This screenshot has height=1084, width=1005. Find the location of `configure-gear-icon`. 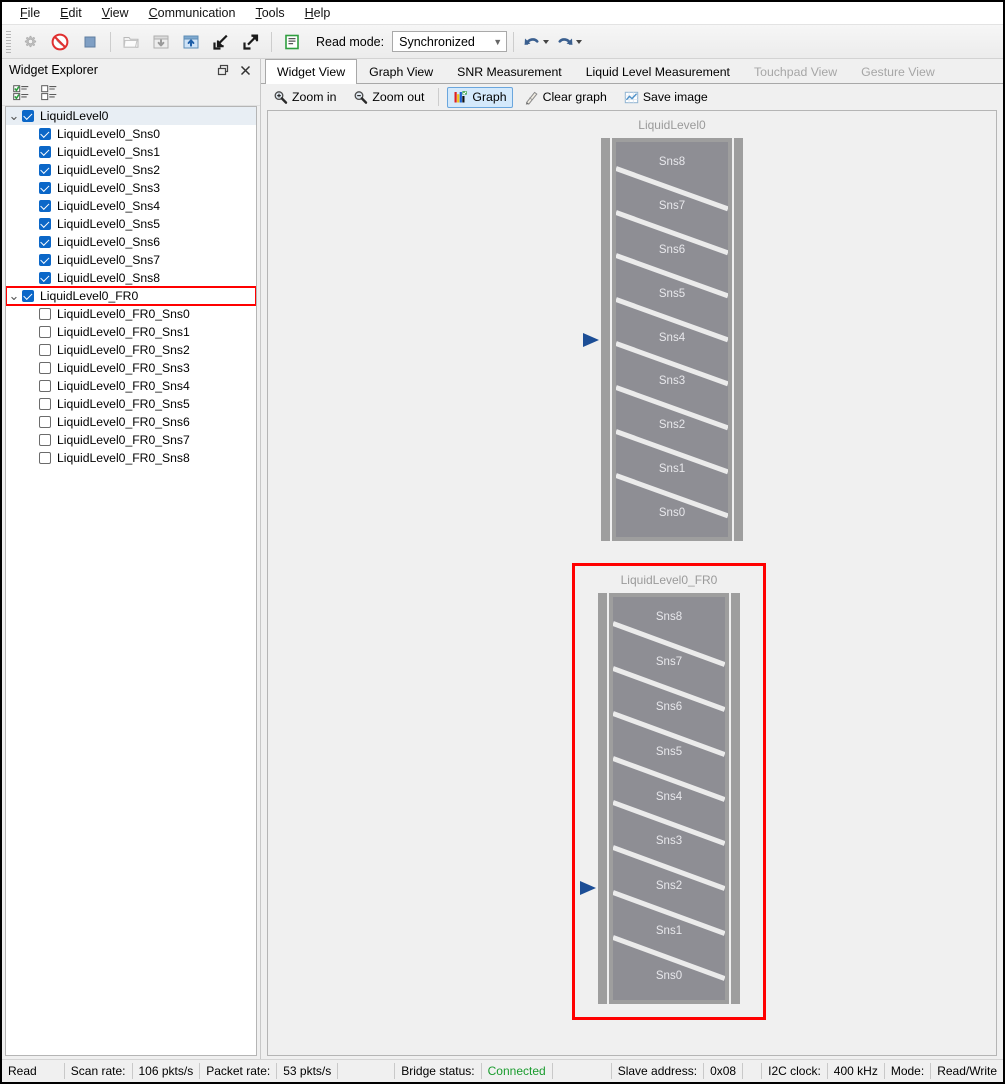

configure-gear-icon is located at coordinates (30, 42).